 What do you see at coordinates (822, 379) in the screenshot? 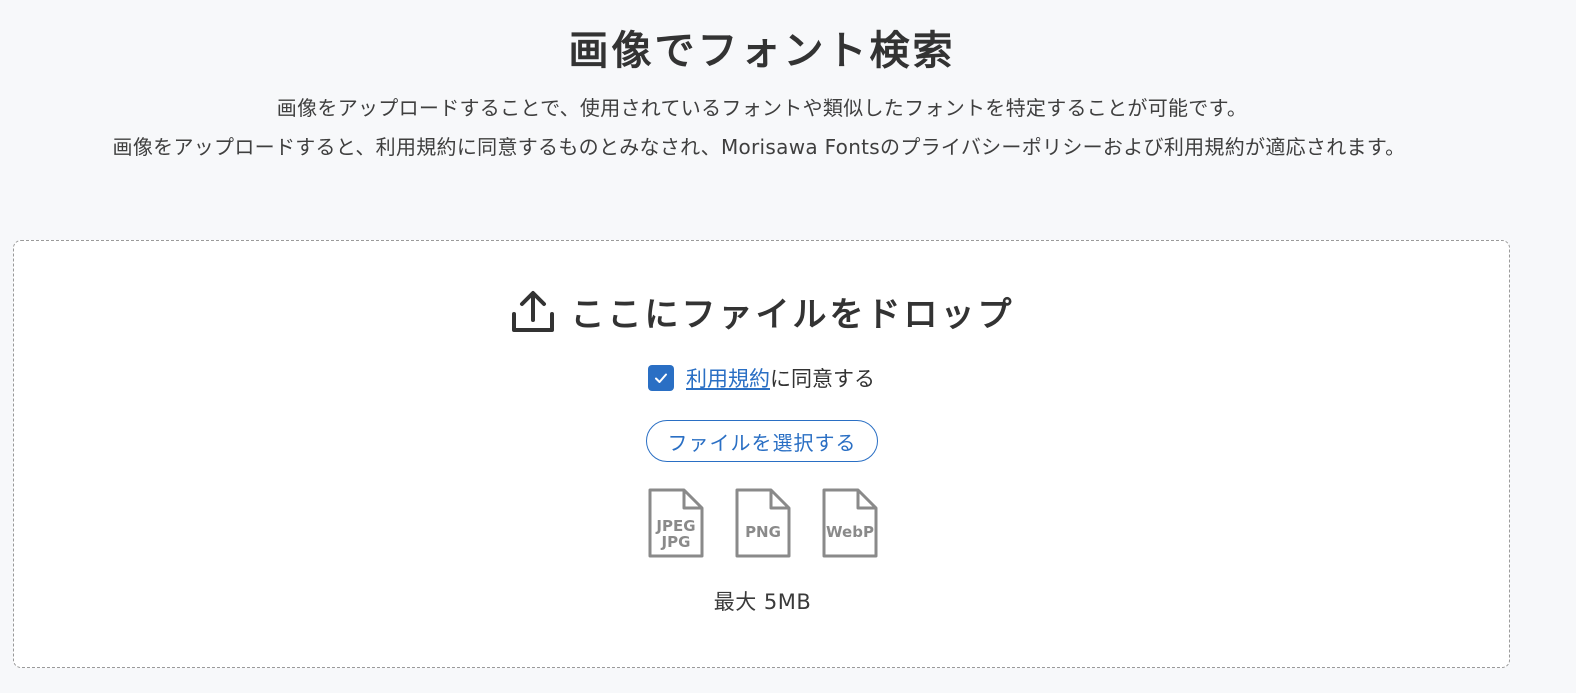
I see `terms-suffix: に同意する` at bounding box center [822, 379].